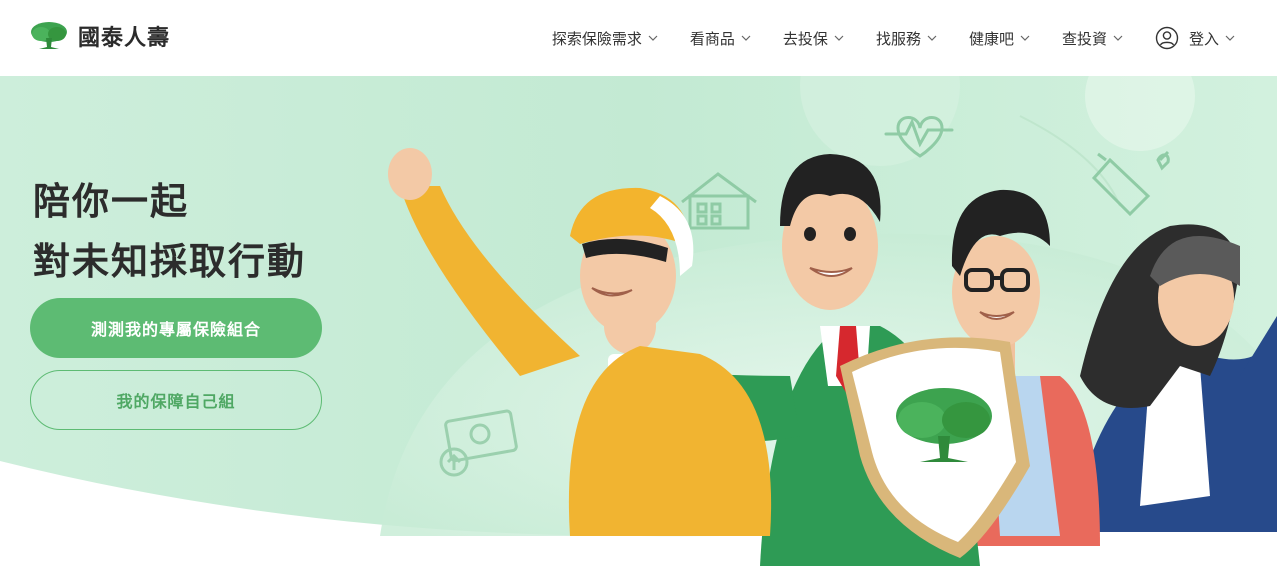 This screenshot has width=1277, height=566. I want to click on nav-investment: 查投資, so click(1092, 38).